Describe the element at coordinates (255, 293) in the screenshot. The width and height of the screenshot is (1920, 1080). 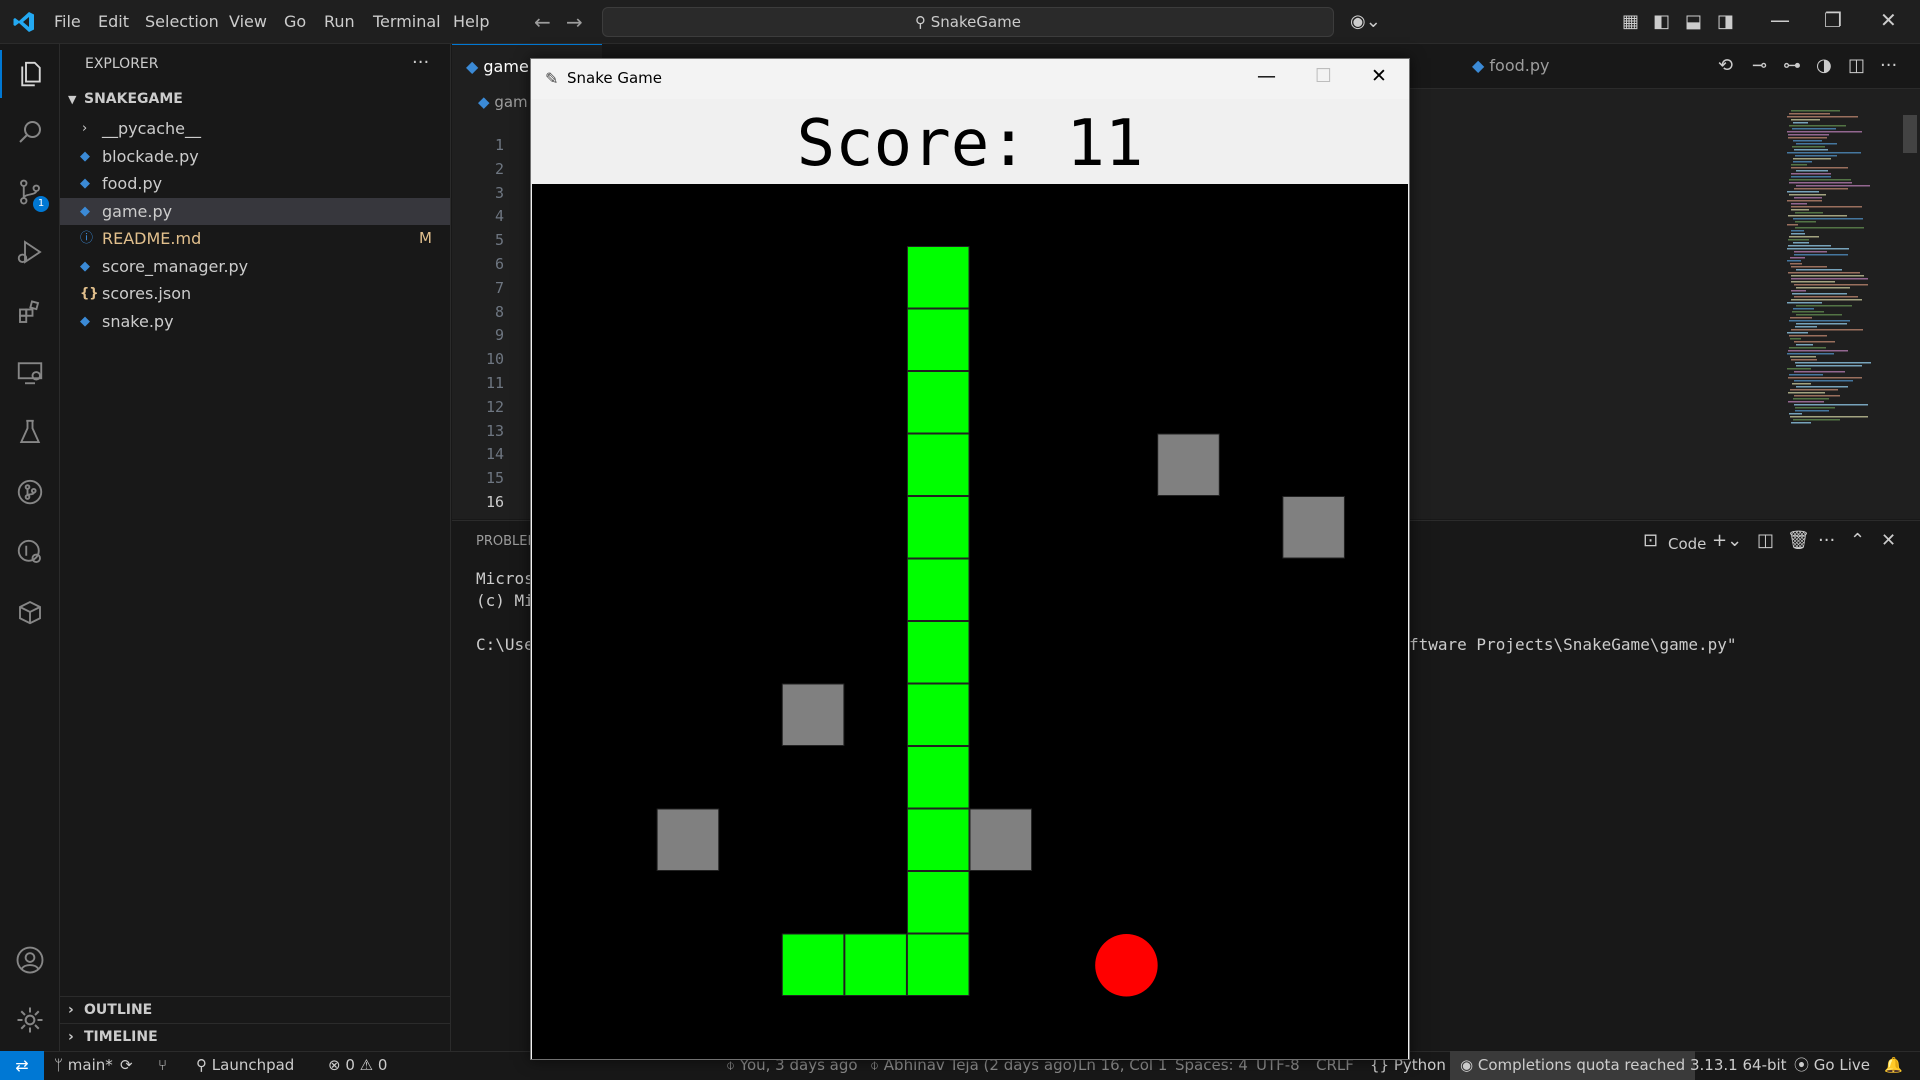
I see `tree-item-scores-json: {} scores.json` at that location.